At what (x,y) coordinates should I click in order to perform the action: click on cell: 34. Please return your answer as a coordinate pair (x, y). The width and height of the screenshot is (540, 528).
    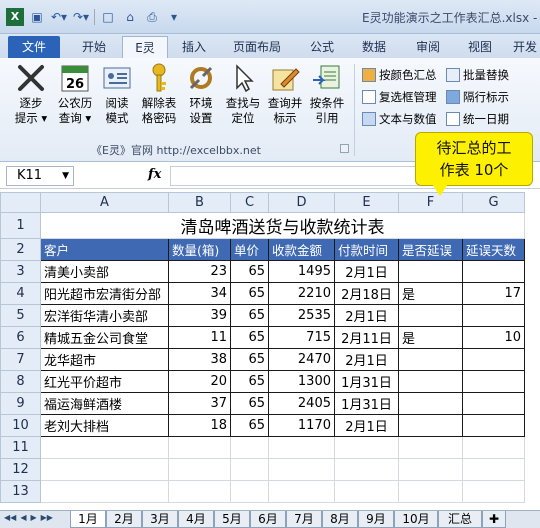
    Looking at the image, I should click on (199, 293).